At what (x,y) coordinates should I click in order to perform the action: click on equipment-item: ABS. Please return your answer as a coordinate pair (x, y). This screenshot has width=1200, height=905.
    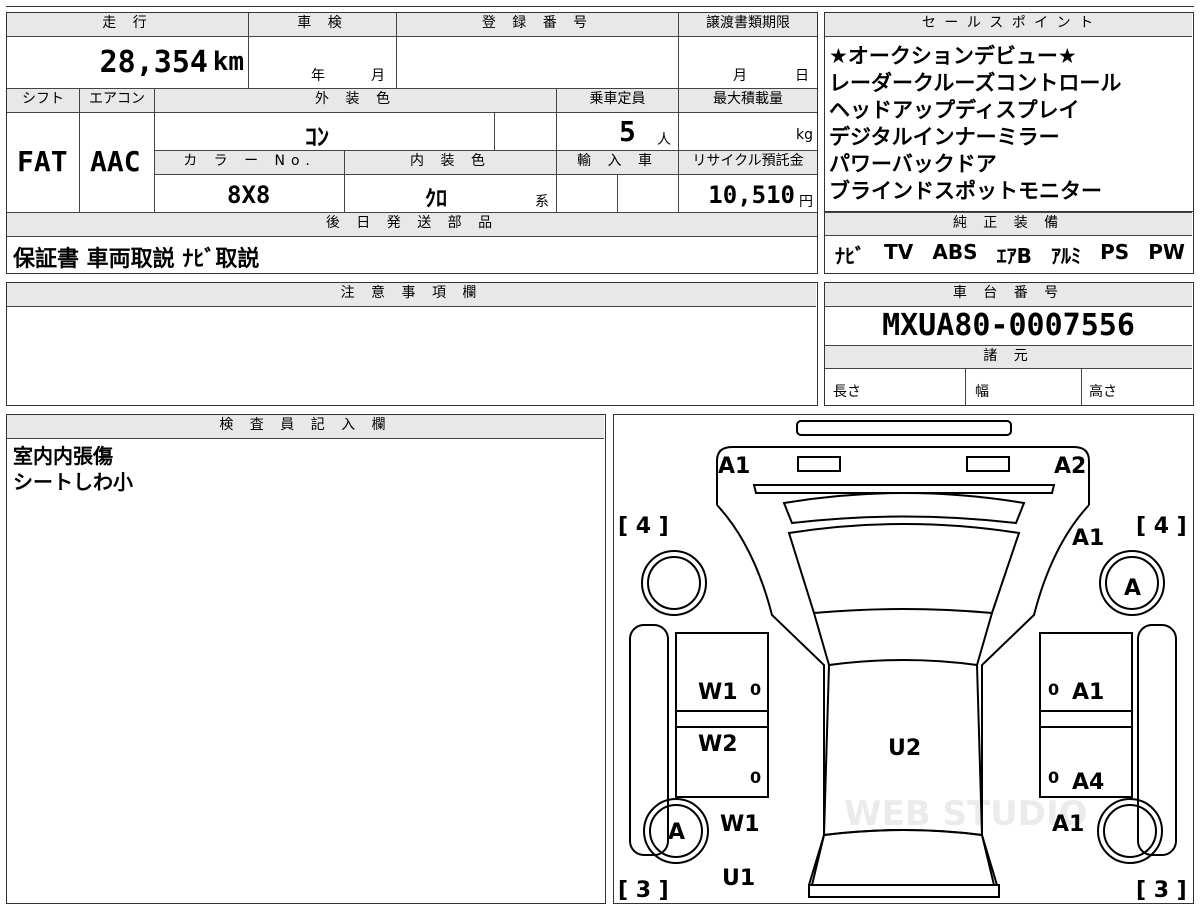
    Looking at the image, I should click on (955, 252).